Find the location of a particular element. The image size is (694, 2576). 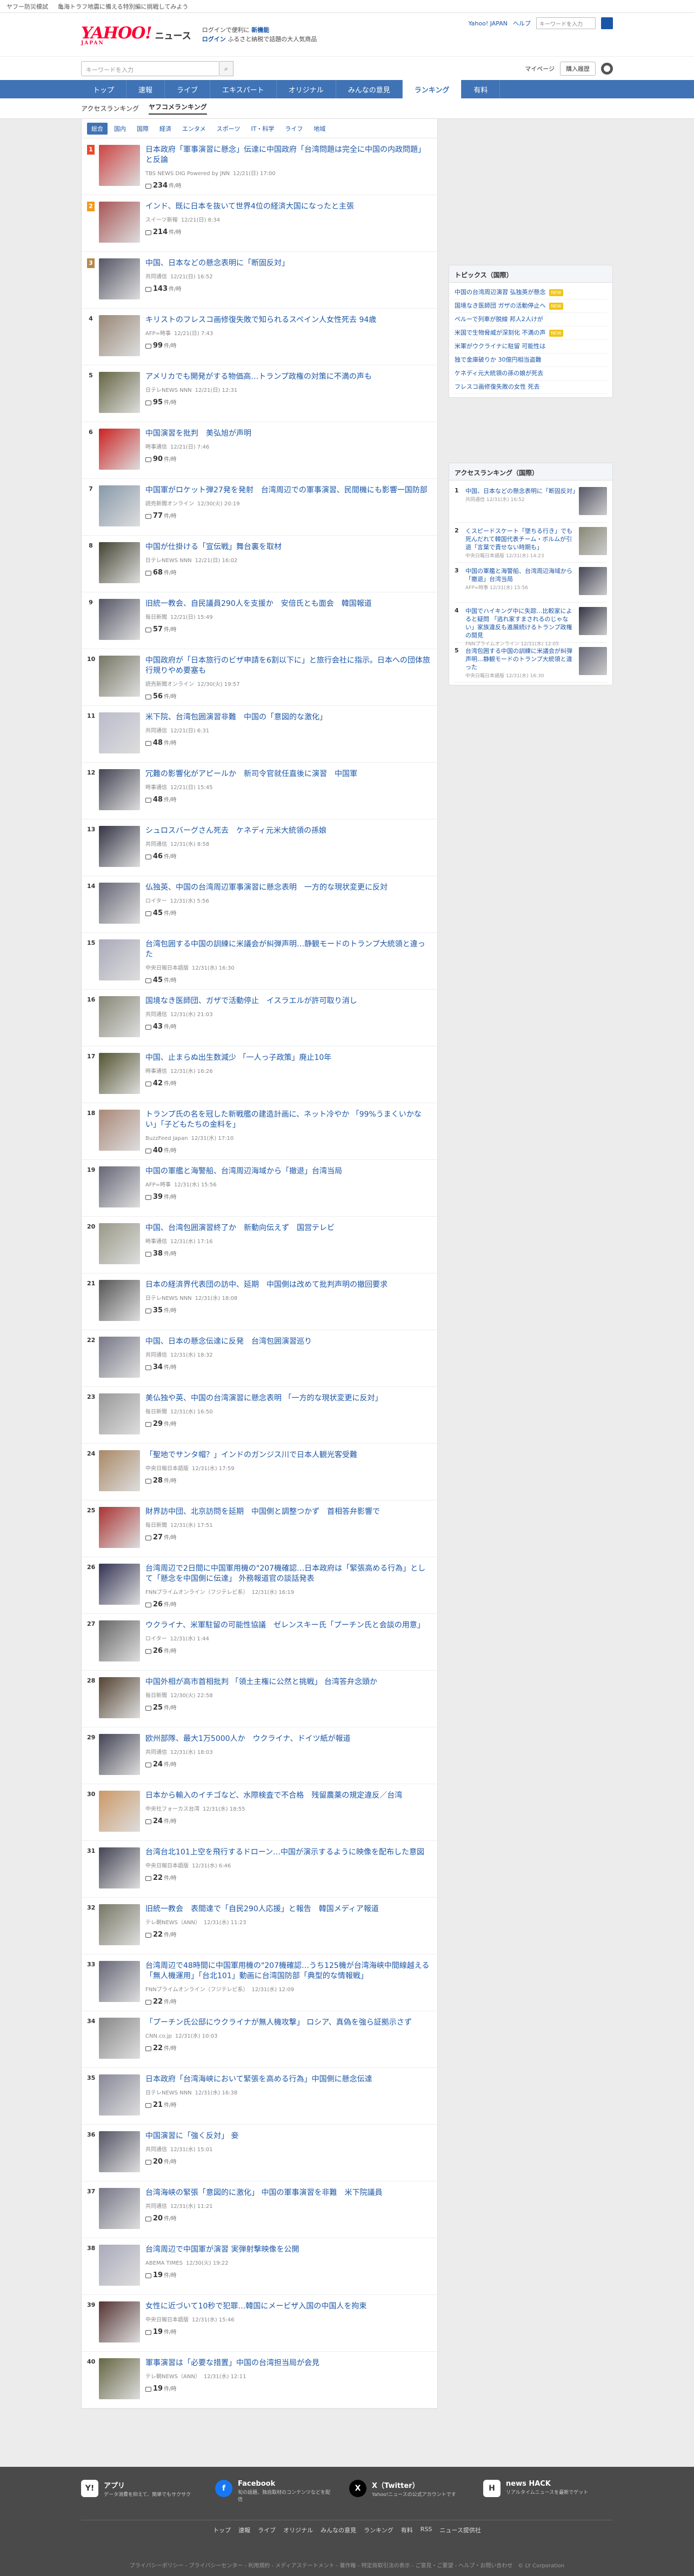

article-title: シュロスバーグさん死去 ケネディ元米大統領の孫娘 is located at coordinates (288, 831).